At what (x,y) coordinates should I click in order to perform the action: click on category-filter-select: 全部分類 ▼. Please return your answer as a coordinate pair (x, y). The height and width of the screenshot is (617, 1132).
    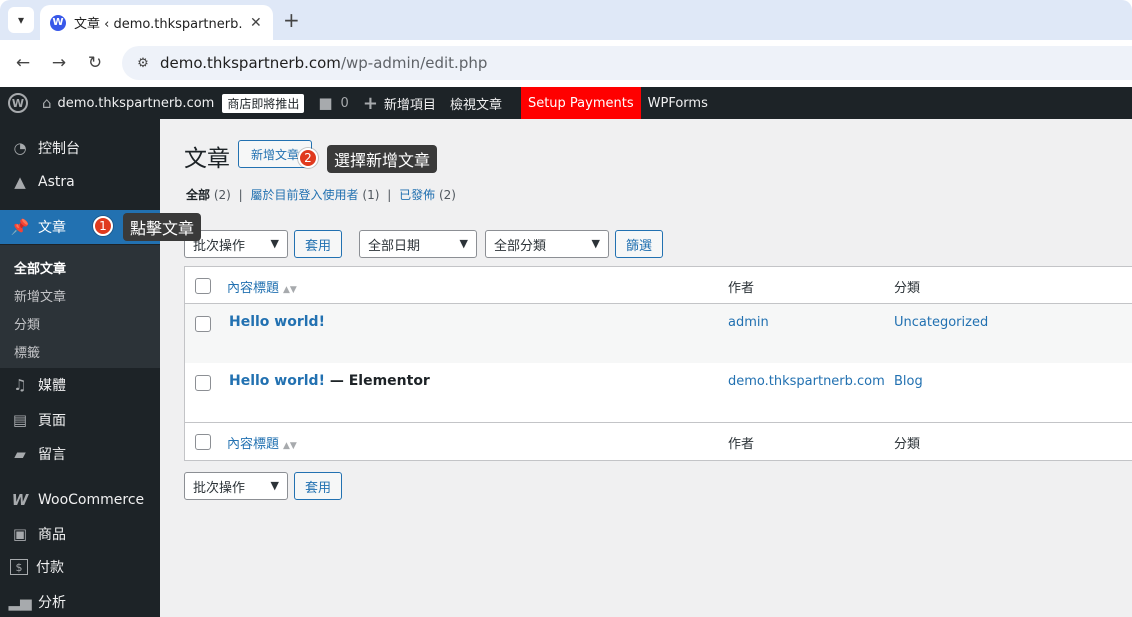
    Looking at the image, I should click on (547, 244).